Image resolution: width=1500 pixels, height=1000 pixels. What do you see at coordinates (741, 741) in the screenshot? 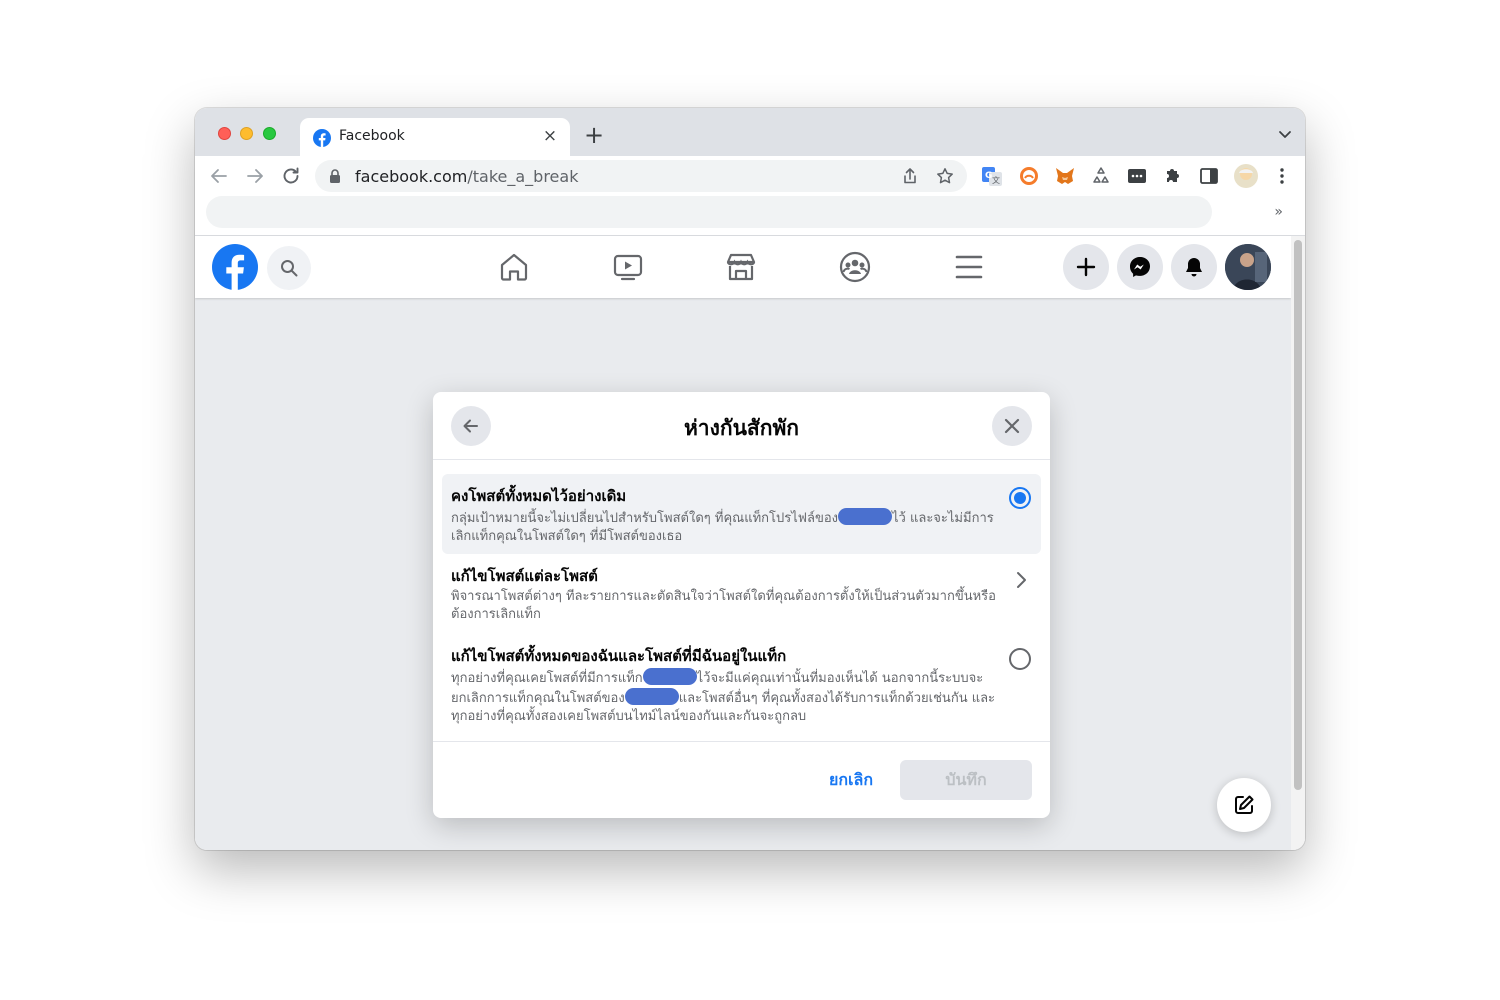
I see `dialog-divider` at bounding box center [741, 741].